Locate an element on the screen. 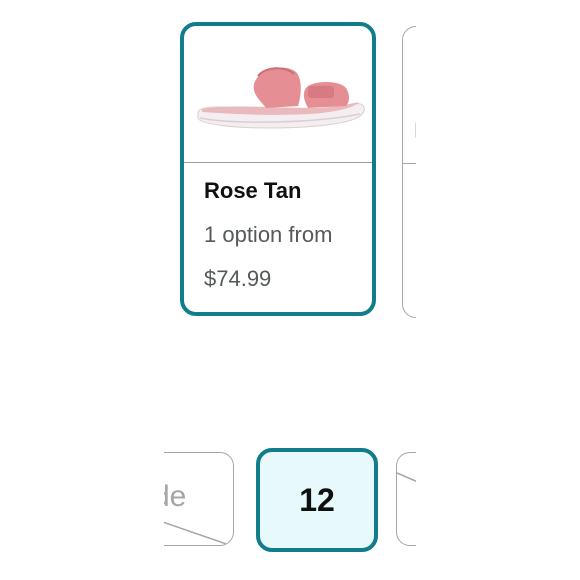 The width and height of the screenshot is (580, 580). swatch-info: Rose Tan 1 option from $74.99 is located at coordinates (284, 235).